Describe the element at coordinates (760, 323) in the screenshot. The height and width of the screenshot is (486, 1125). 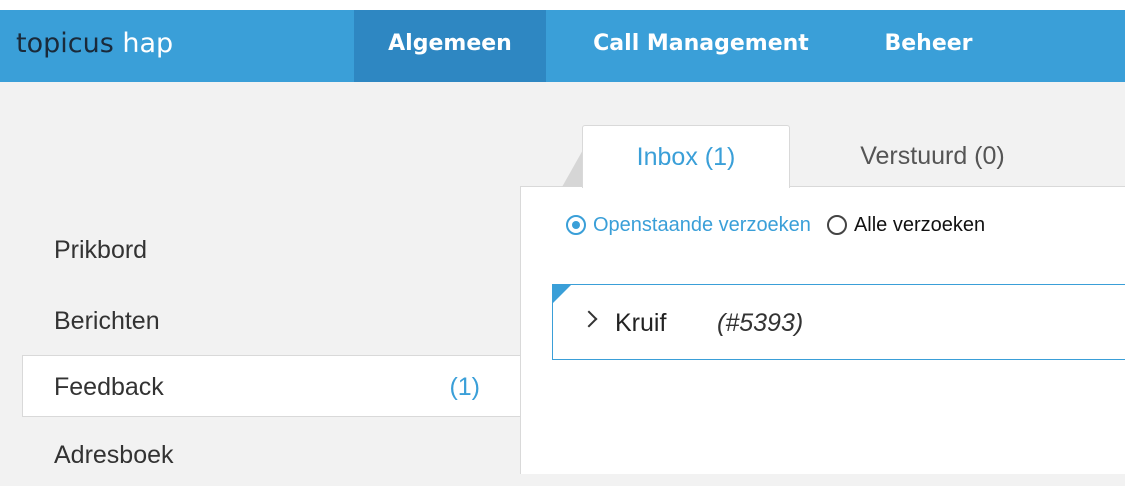
I see `request-id: (#5393)` at that location.